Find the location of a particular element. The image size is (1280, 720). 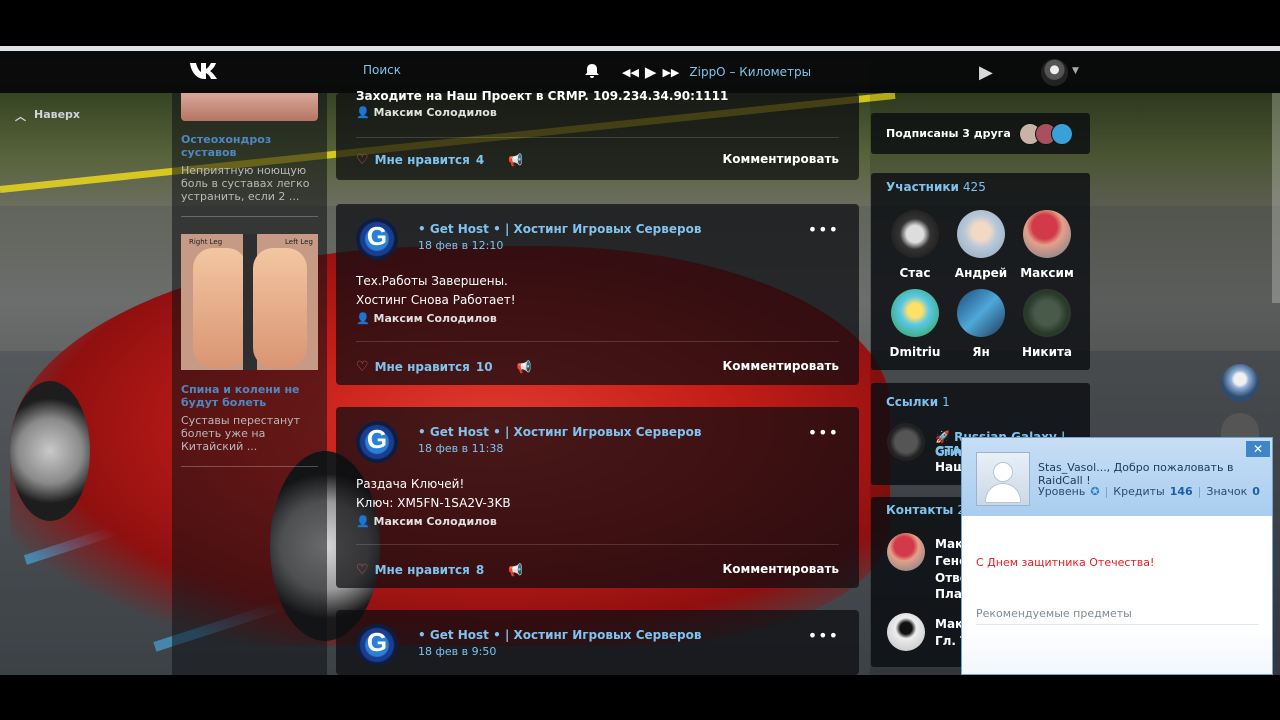

credits-value: 146 is located at coordinates (1181, 491).